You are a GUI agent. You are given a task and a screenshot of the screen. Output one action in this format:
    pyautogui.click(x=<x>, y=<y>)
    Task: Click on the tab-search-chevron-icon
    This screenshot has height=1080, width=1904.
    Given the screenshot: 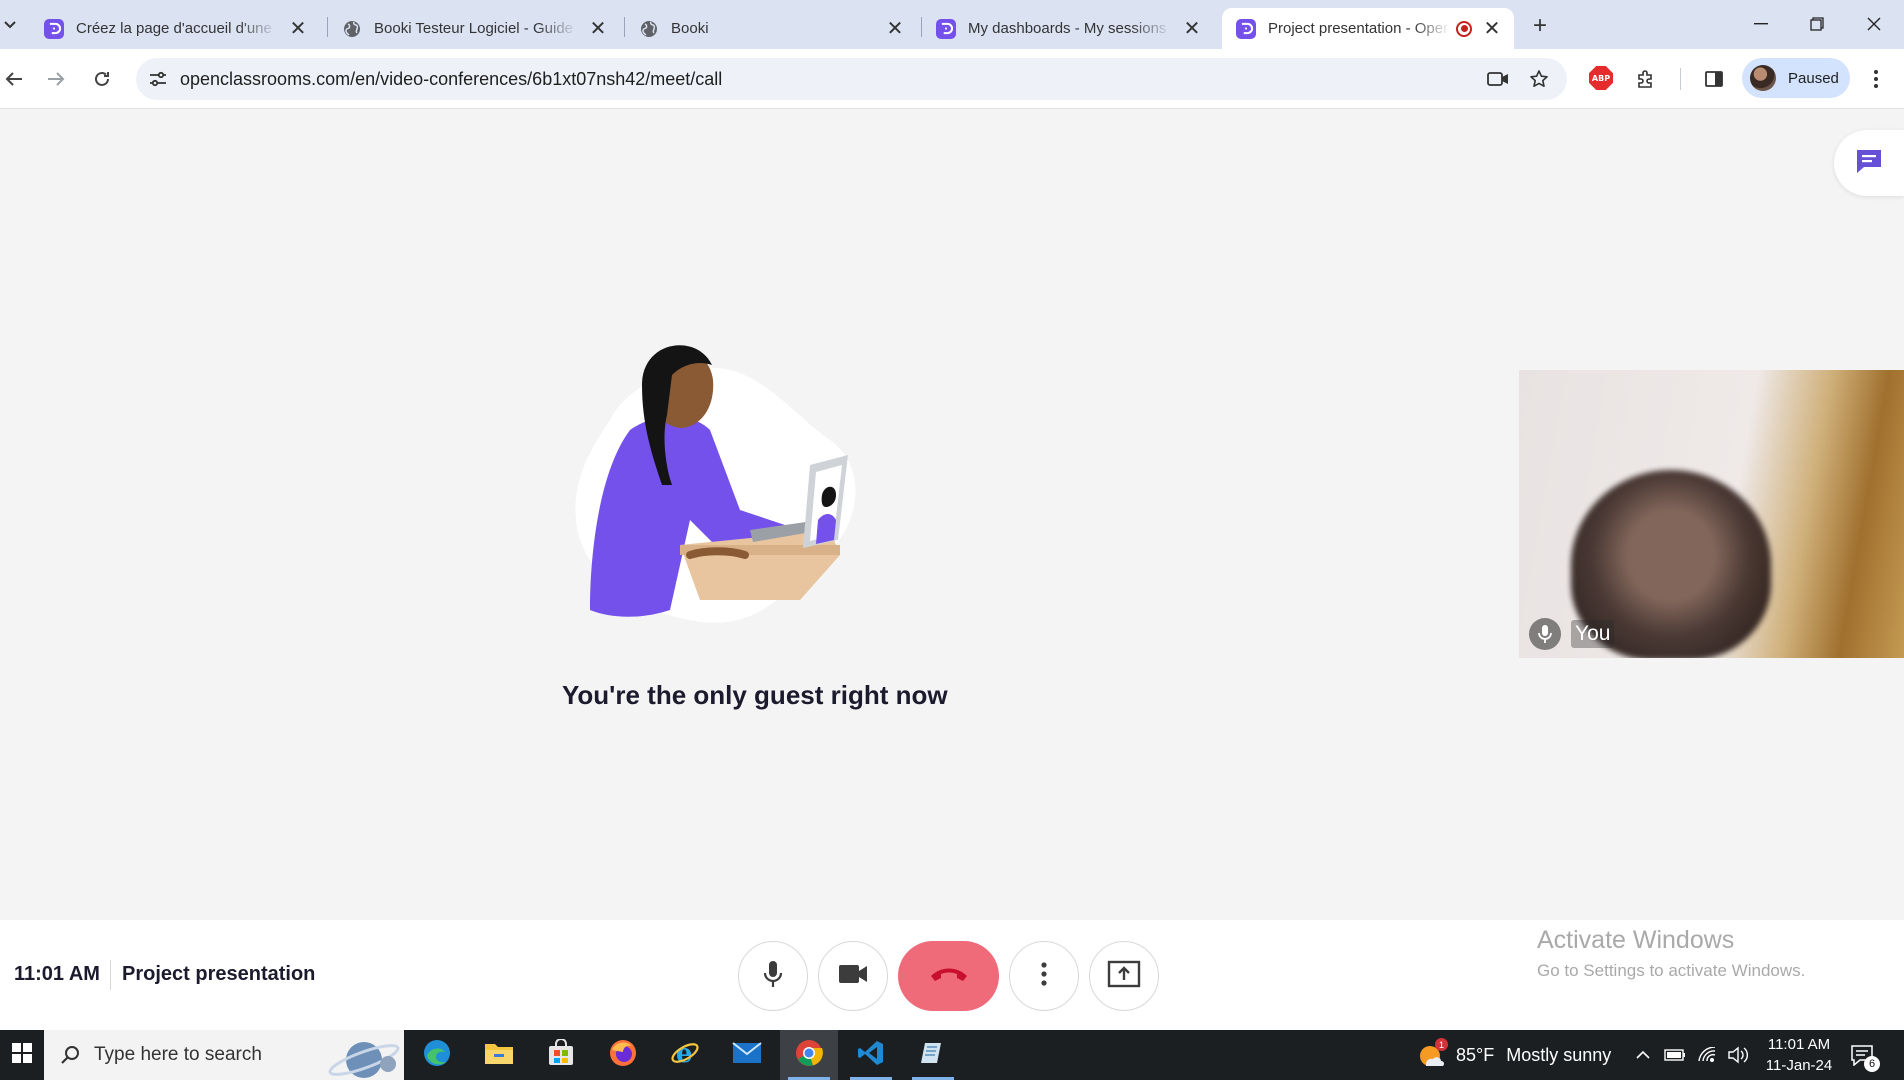 What is the action you would take?
    pyautogui.click(x=10, y=25)
    